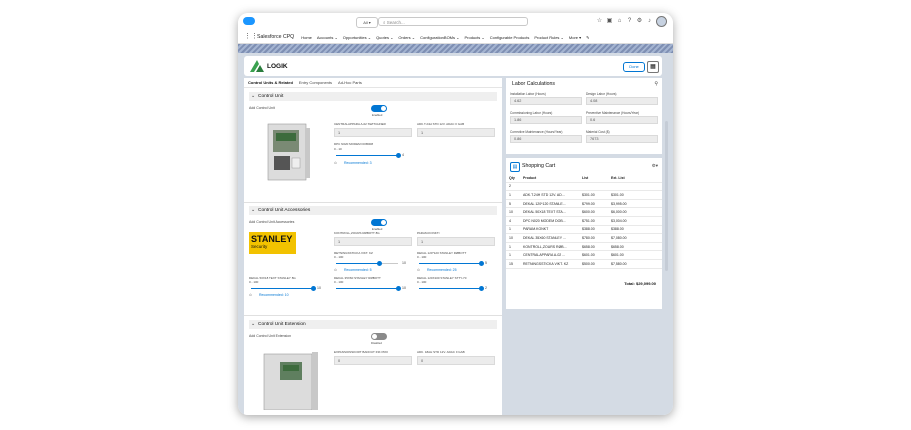 This screenshot has width=911, height=430. I want to click on column-header: List, so click(593, 178).